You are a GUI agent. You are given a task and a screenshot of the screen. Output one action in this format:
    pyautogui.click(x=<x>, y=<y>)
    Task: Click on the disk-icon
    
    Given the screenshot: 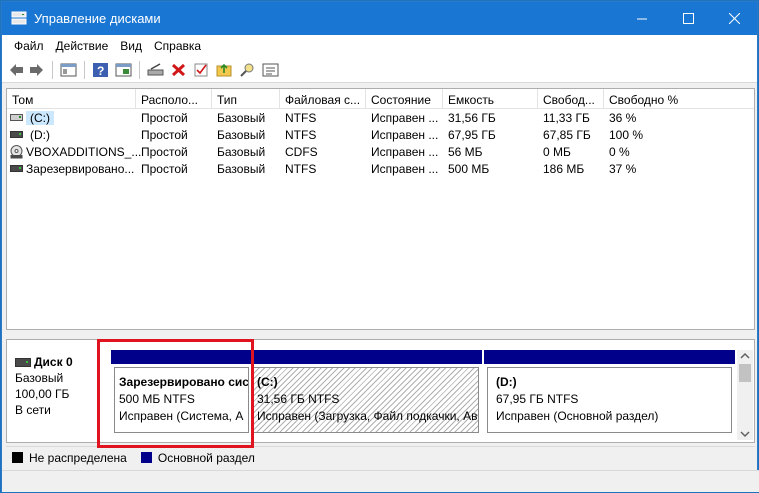 What is the action you would take?
    pyautogui.click(x=23, y=362)
    